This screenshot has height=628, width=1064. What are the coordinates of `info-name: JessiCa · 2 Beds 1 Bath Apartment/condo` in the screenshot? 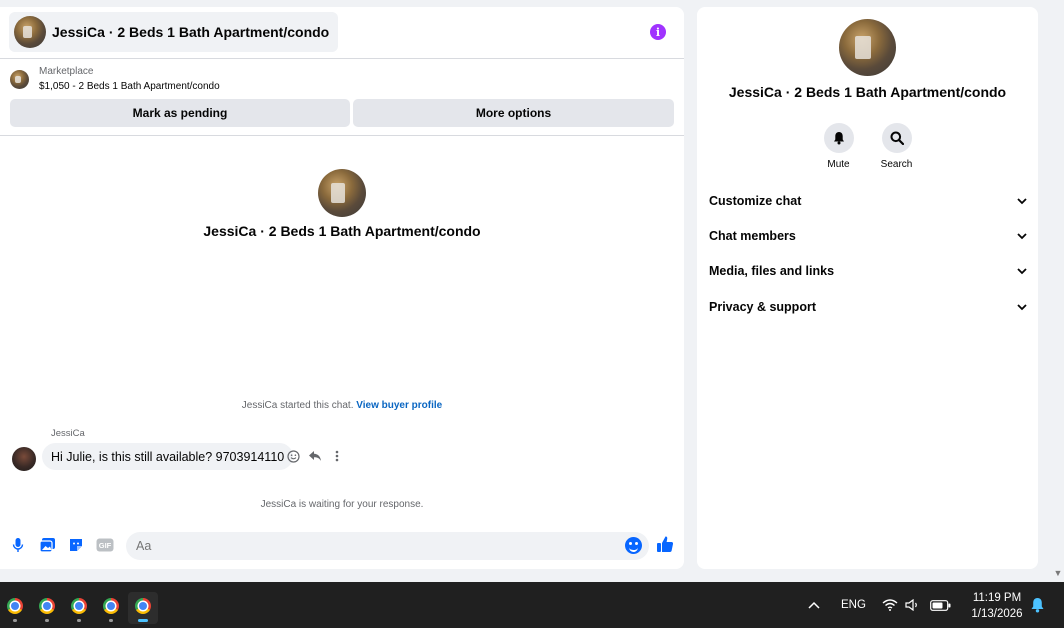 It's located at (867, 92).